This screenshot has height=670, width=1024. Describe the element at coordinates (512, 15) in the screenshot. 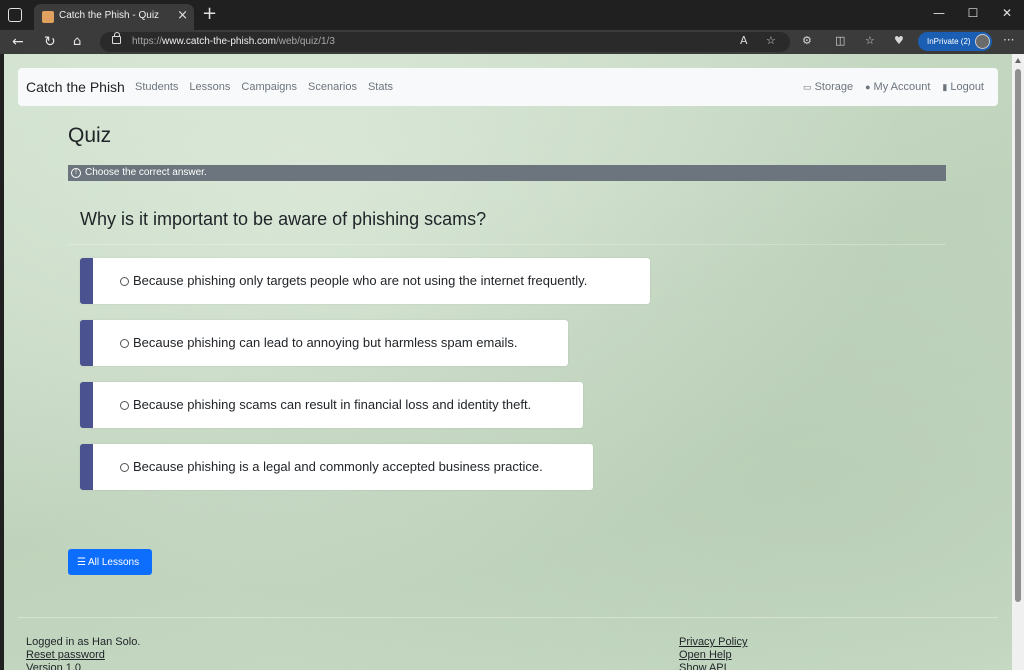

I see `browser-tab-bar: Catch the Phish - Quiz × + — ☐ ✕` at that location.